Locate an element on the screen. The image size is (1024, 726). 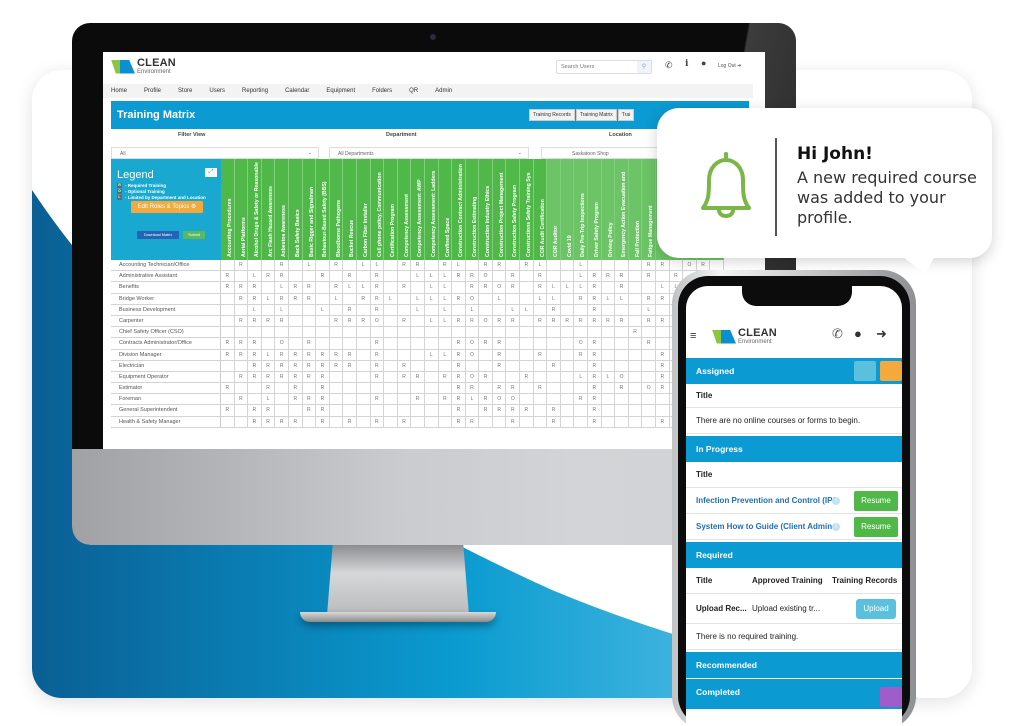
phone-icon: ✆ is located at coordinates (669, 65).